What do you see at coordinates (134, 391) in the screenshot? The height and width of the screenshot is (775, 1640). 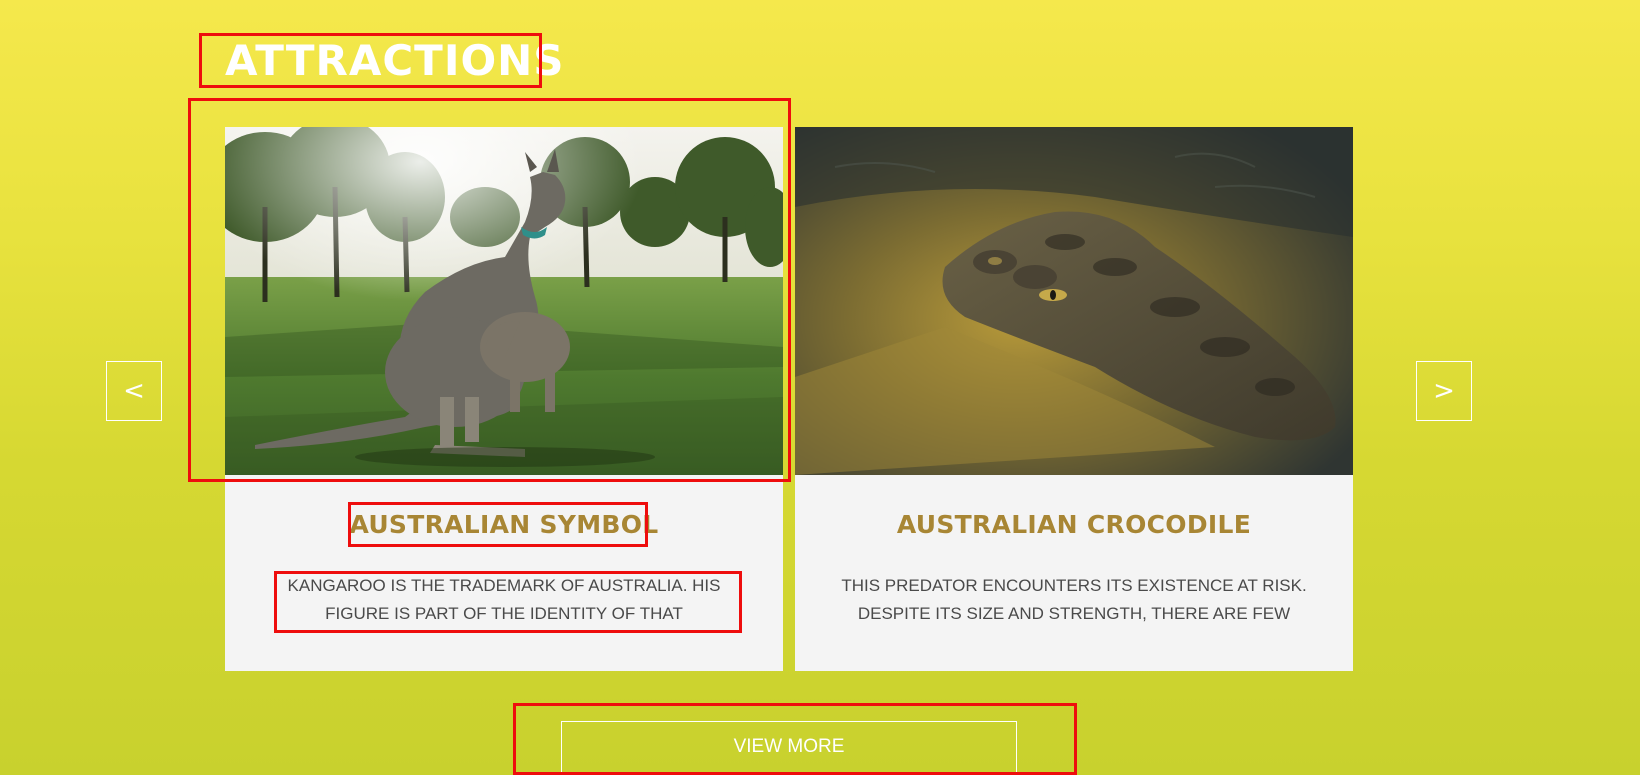 I see `carousel-prev-button: <` at bounding box center [134, 391].